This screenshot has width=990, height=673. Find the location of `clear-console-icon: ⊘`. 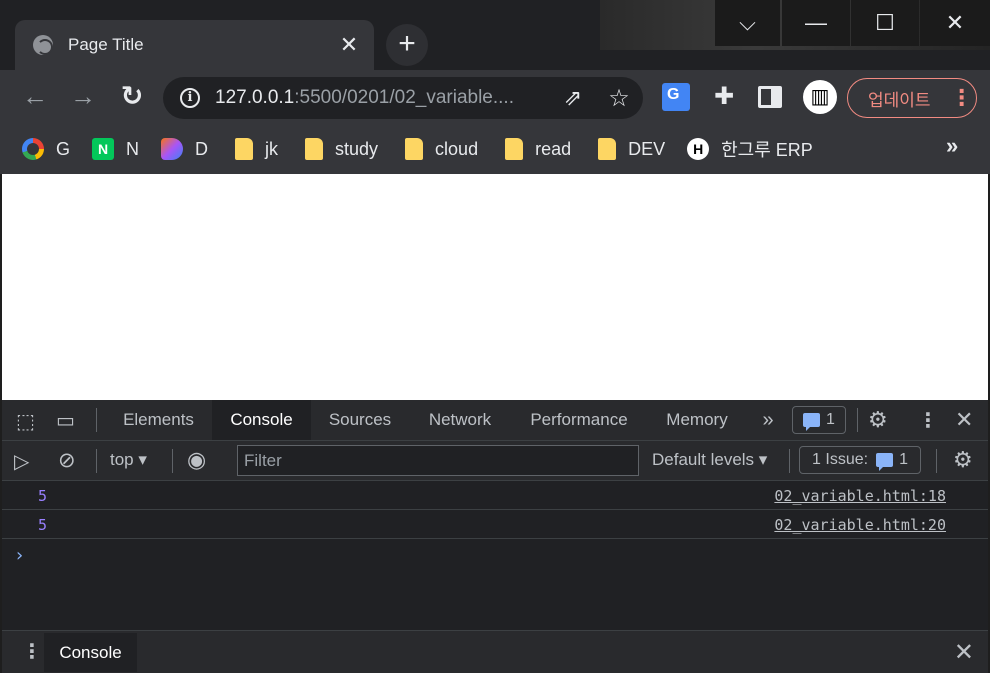

clear-console-icon: ⊘ is located at coordinates (67, 460).